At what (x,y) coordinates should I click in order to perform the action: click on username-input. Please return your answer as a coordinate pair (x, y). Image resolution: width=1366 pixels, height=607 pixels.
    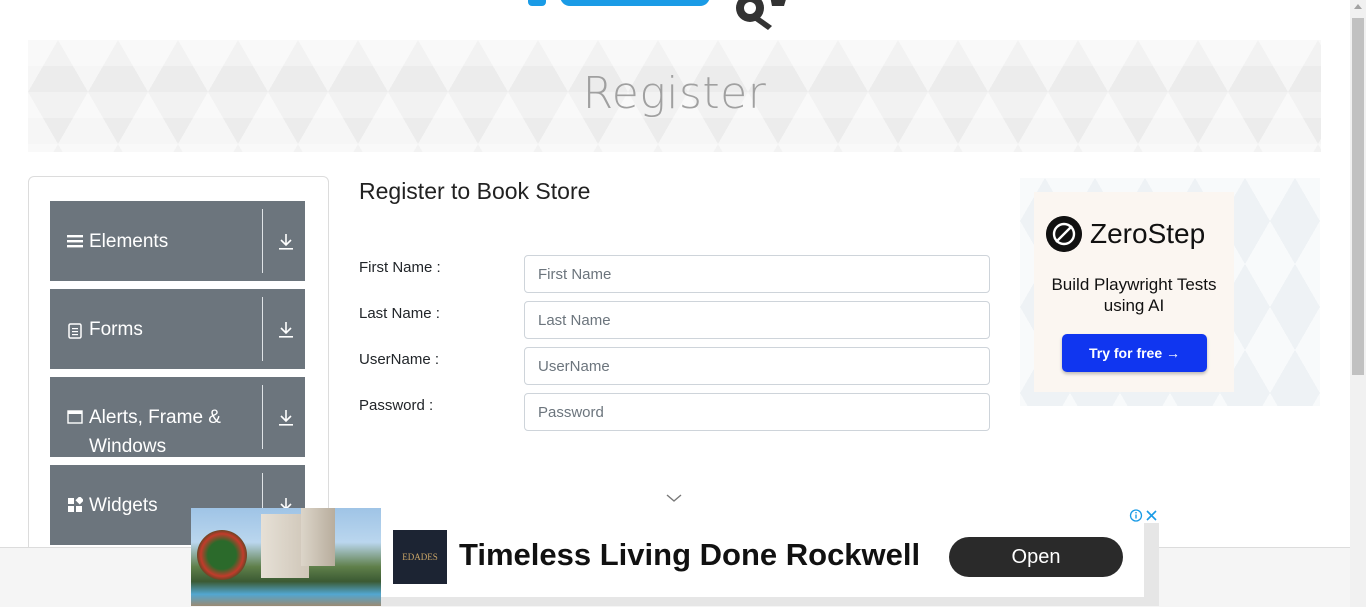
    Looking at the image, I should click on (757, 366).